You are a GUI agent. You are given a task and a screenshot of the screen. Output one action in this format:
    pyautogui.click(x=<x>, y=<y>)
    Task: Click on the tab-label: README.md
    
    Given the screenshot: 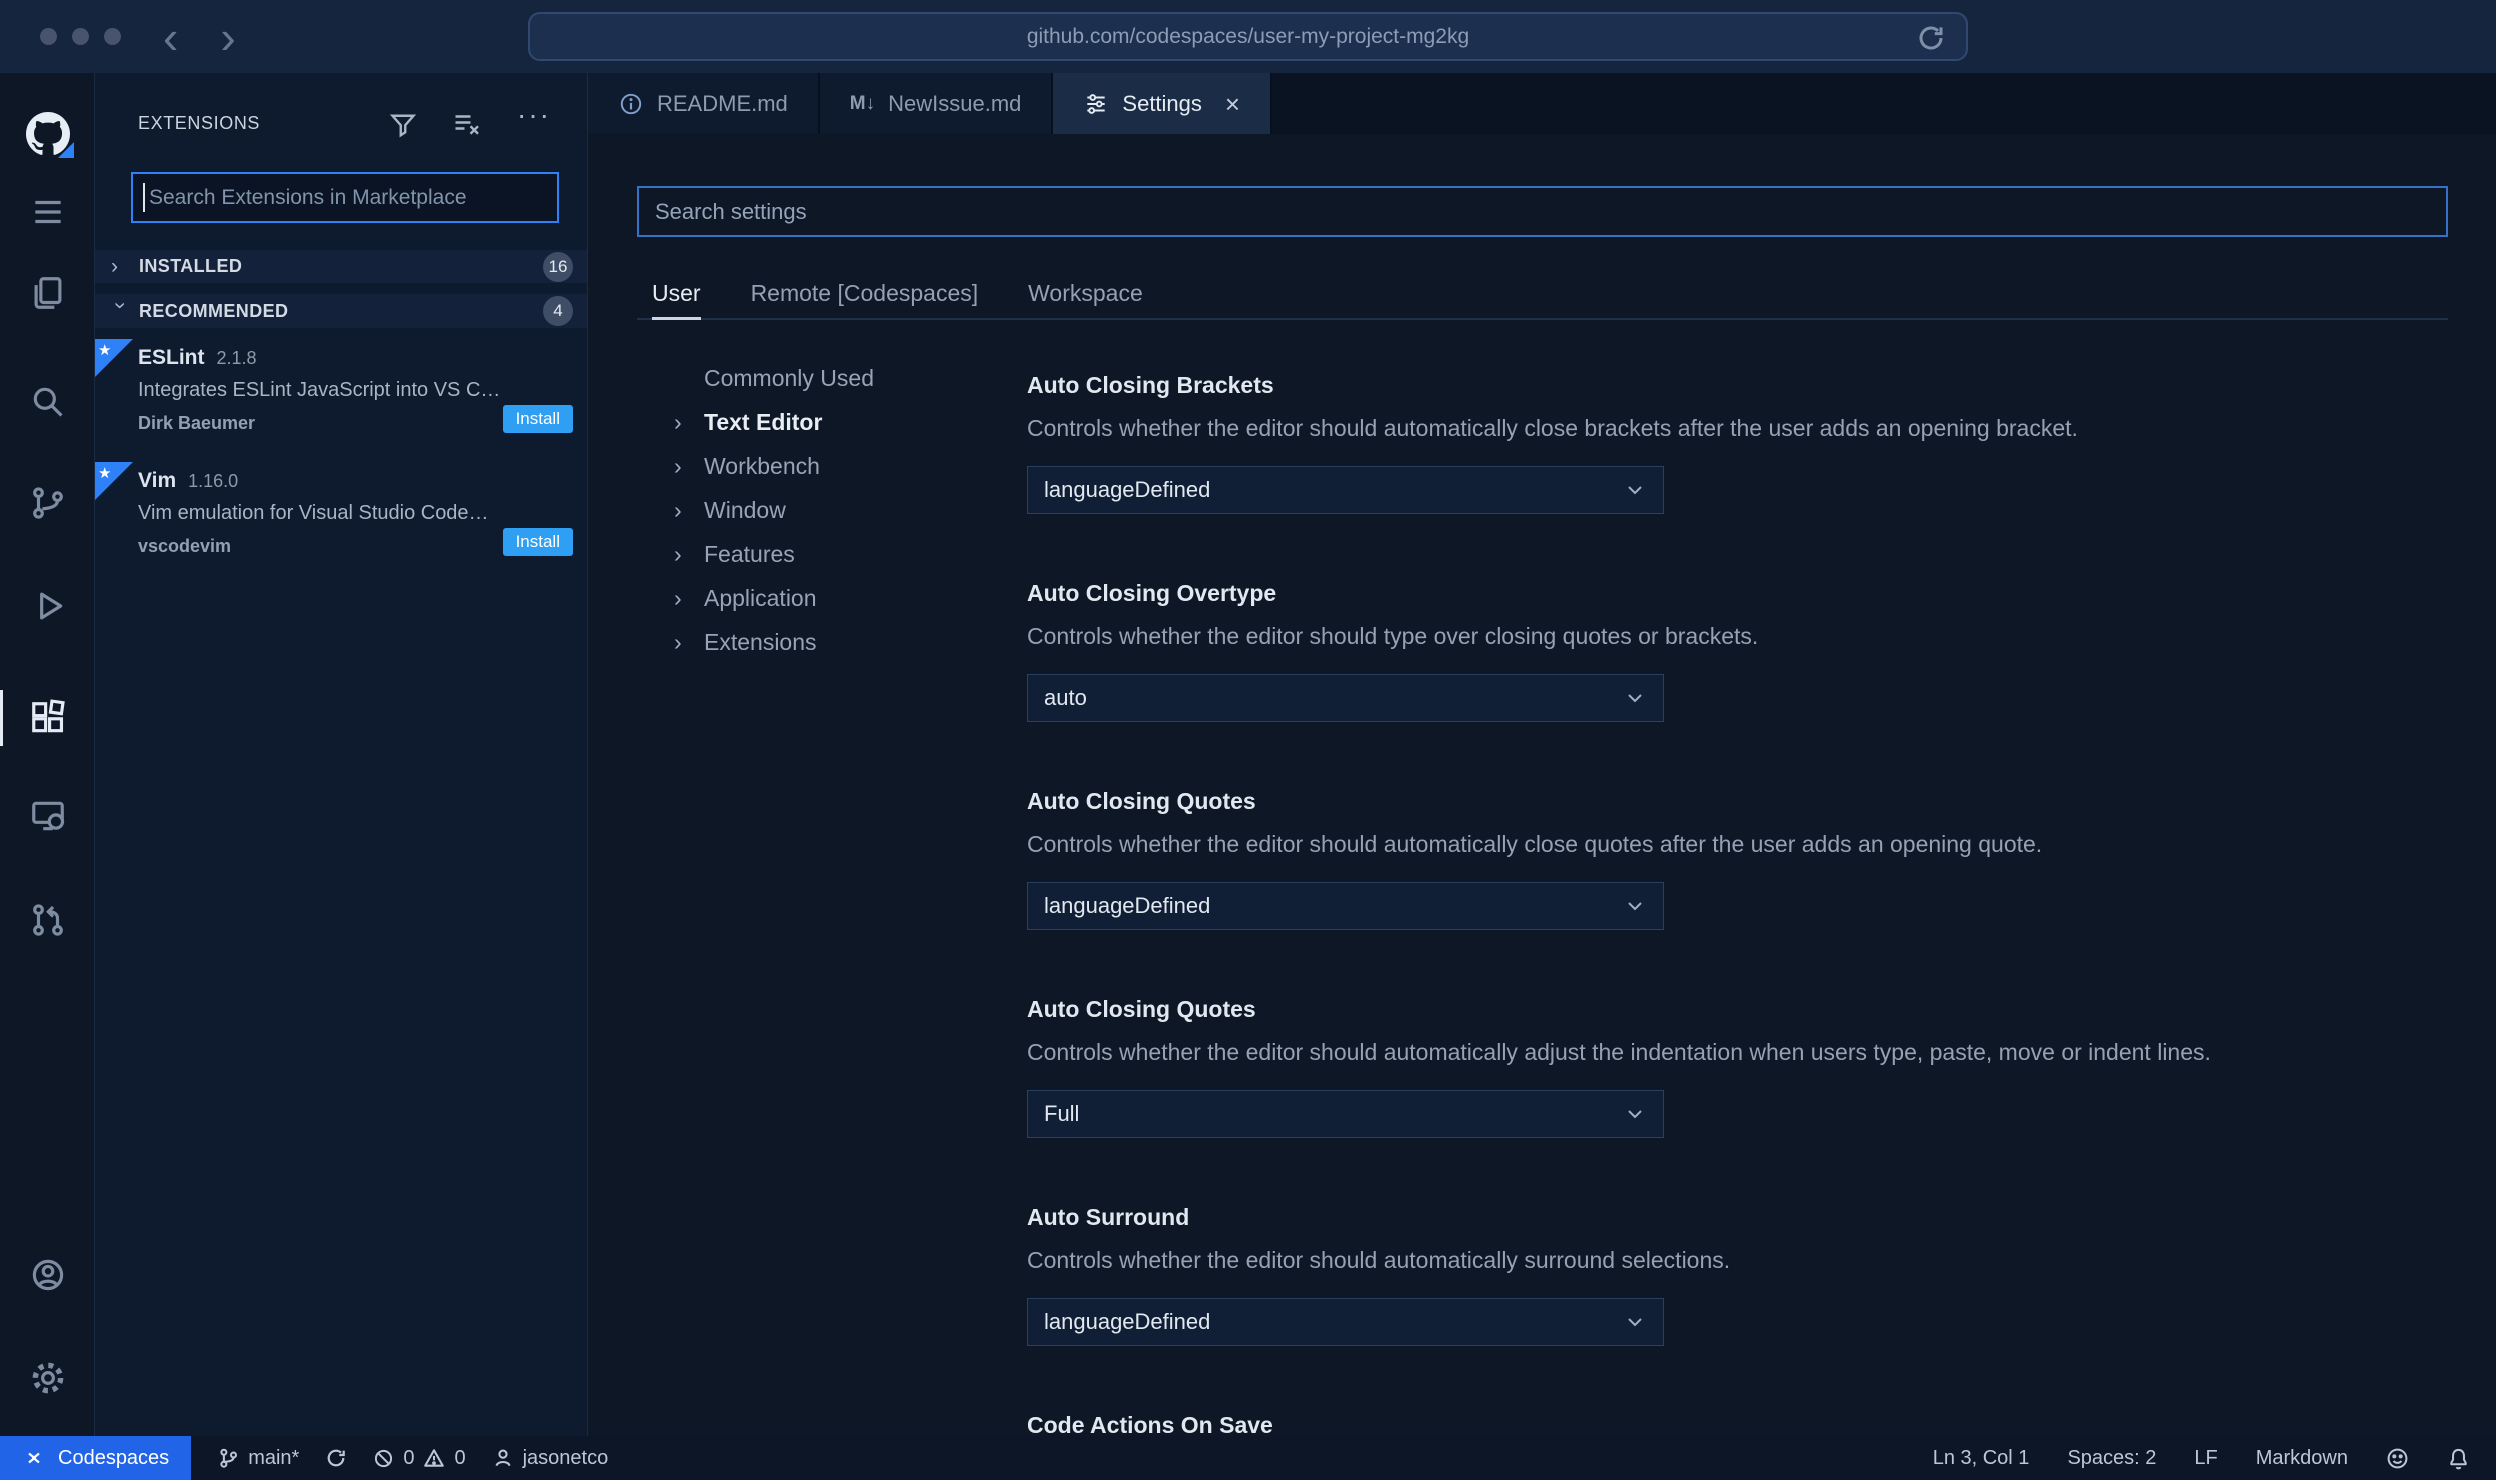 What is the action you would take?
    pyautogui.click(x=722, y=103)
    